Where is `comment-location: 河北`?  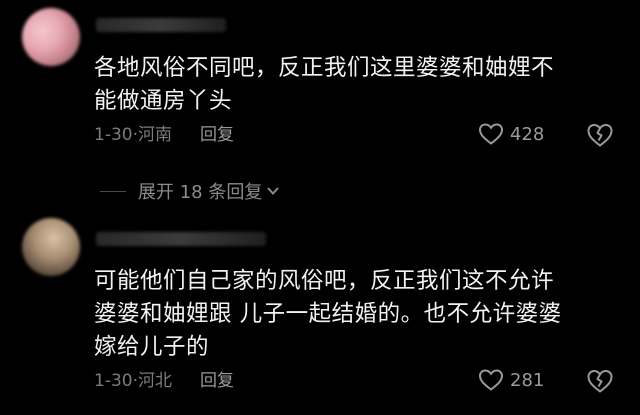
comment-location: 河北 is located at coordinates (155, 381).